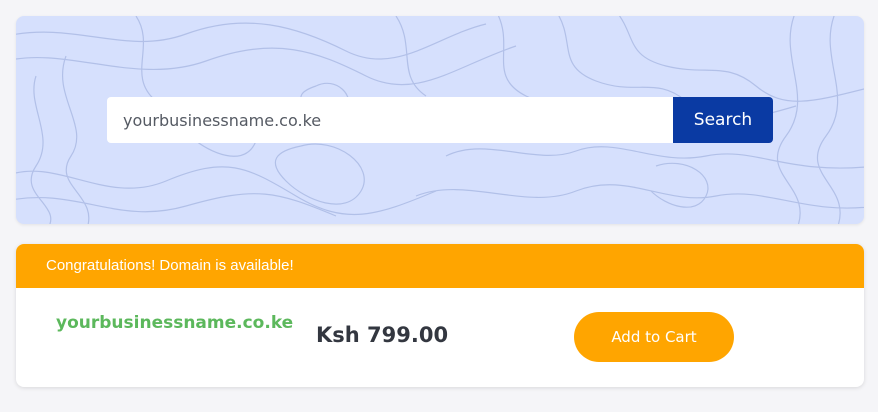 The height and width of the screenshot is (412, 878). I want to click on add-to-cart-button: Add to Cart, so click(654, 337).